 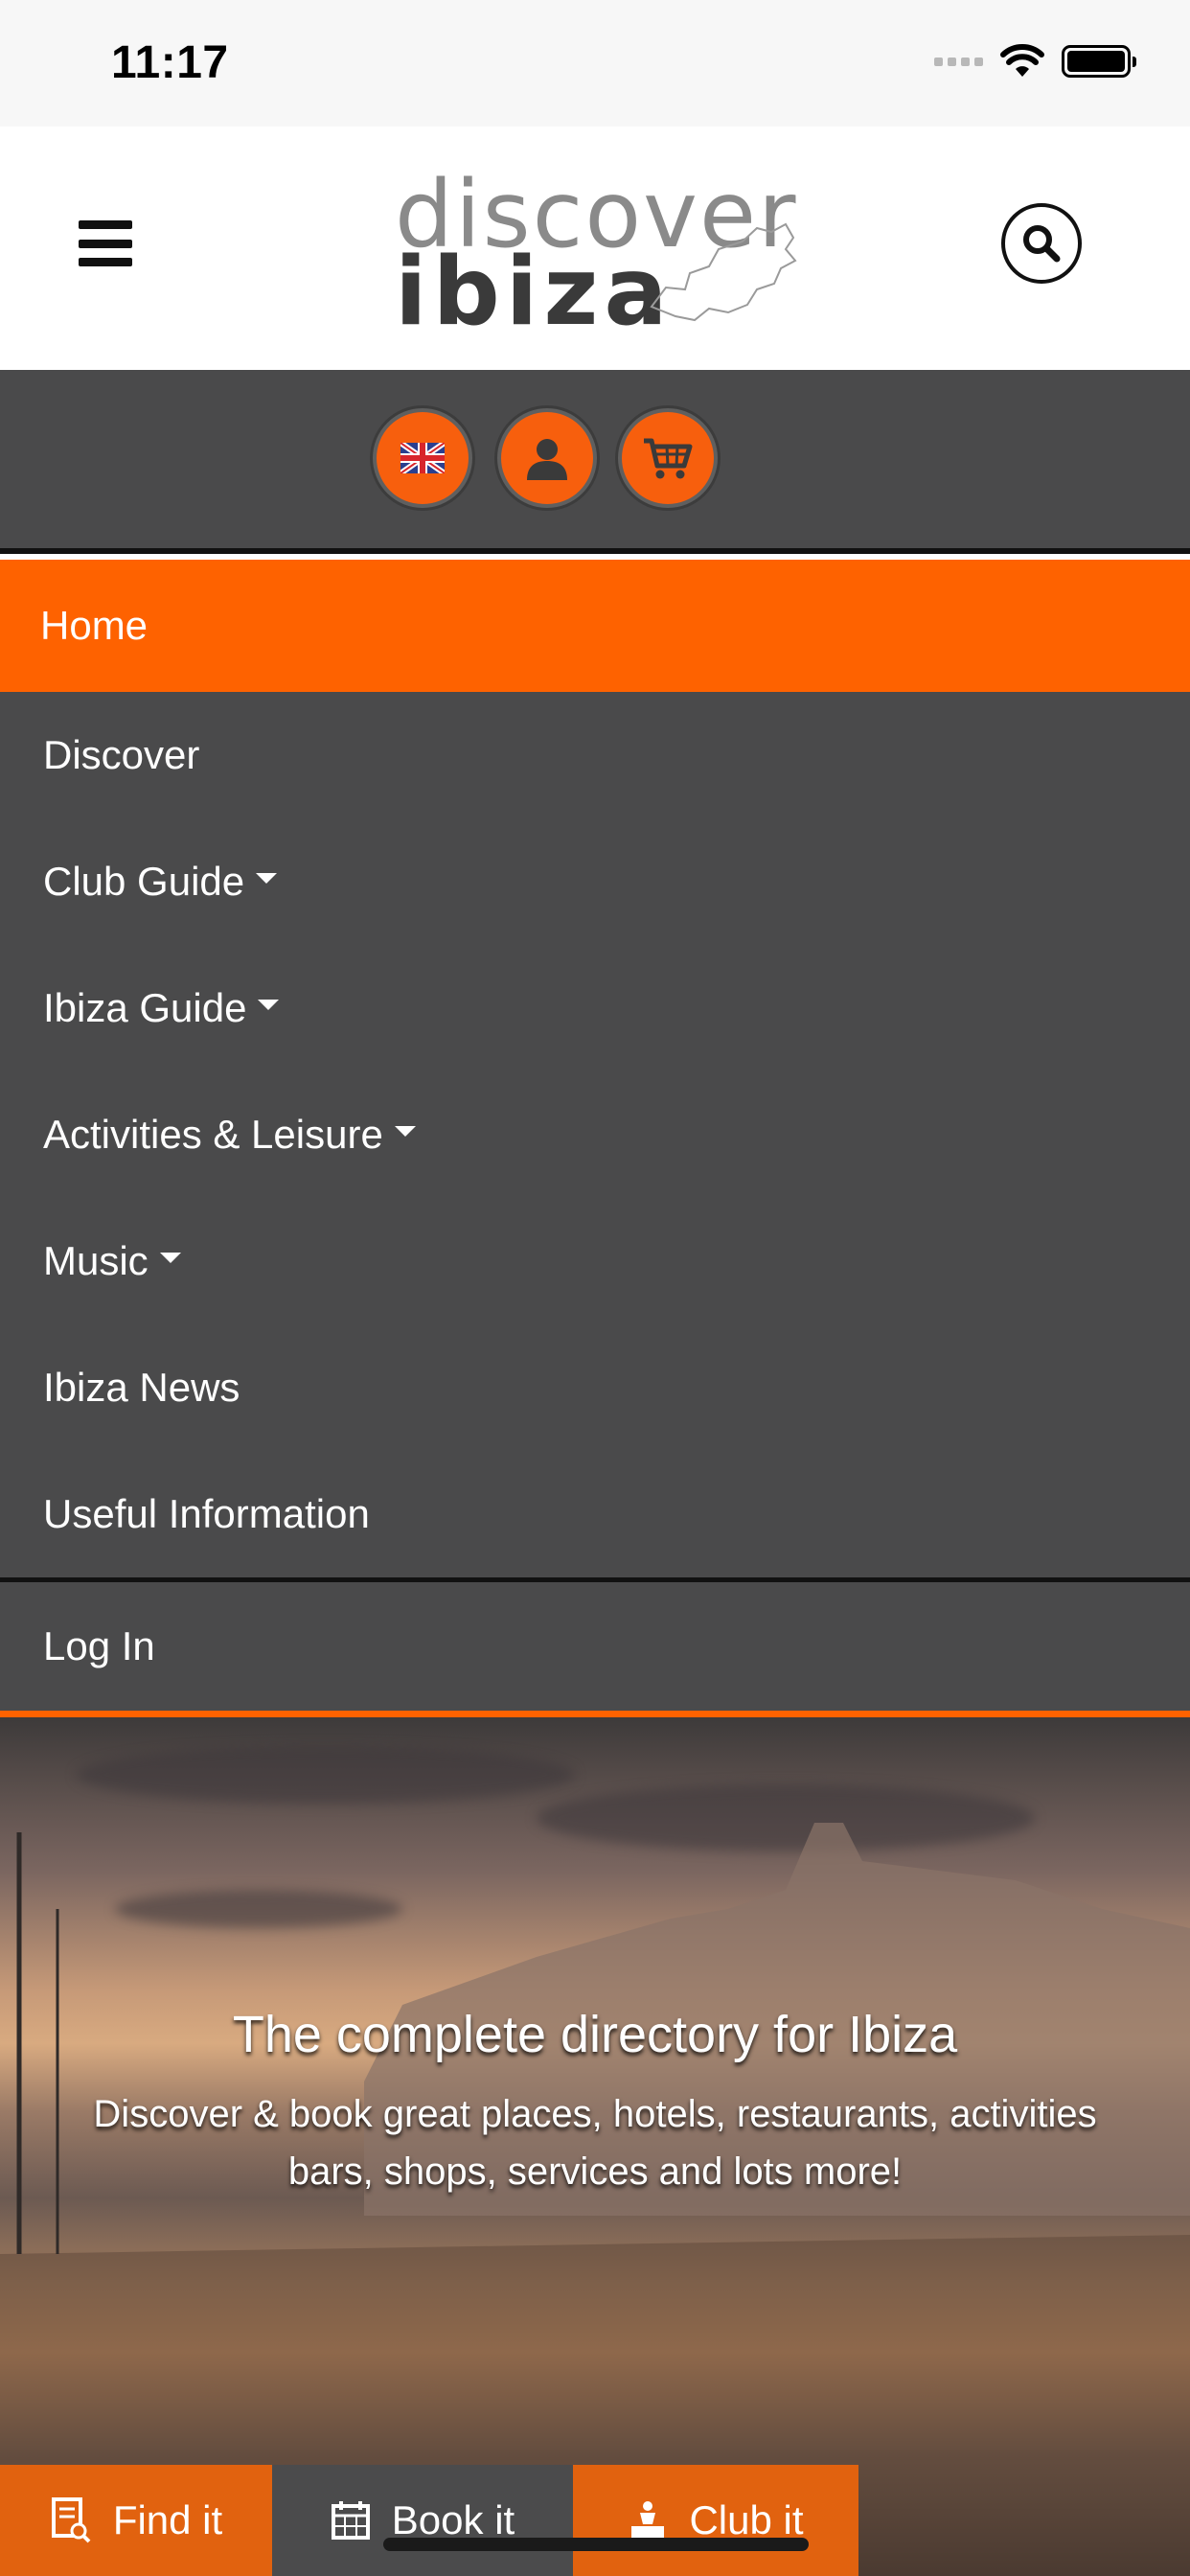 I want to click on tab-book-it-label: Book it, so click(x=453, y=2519).